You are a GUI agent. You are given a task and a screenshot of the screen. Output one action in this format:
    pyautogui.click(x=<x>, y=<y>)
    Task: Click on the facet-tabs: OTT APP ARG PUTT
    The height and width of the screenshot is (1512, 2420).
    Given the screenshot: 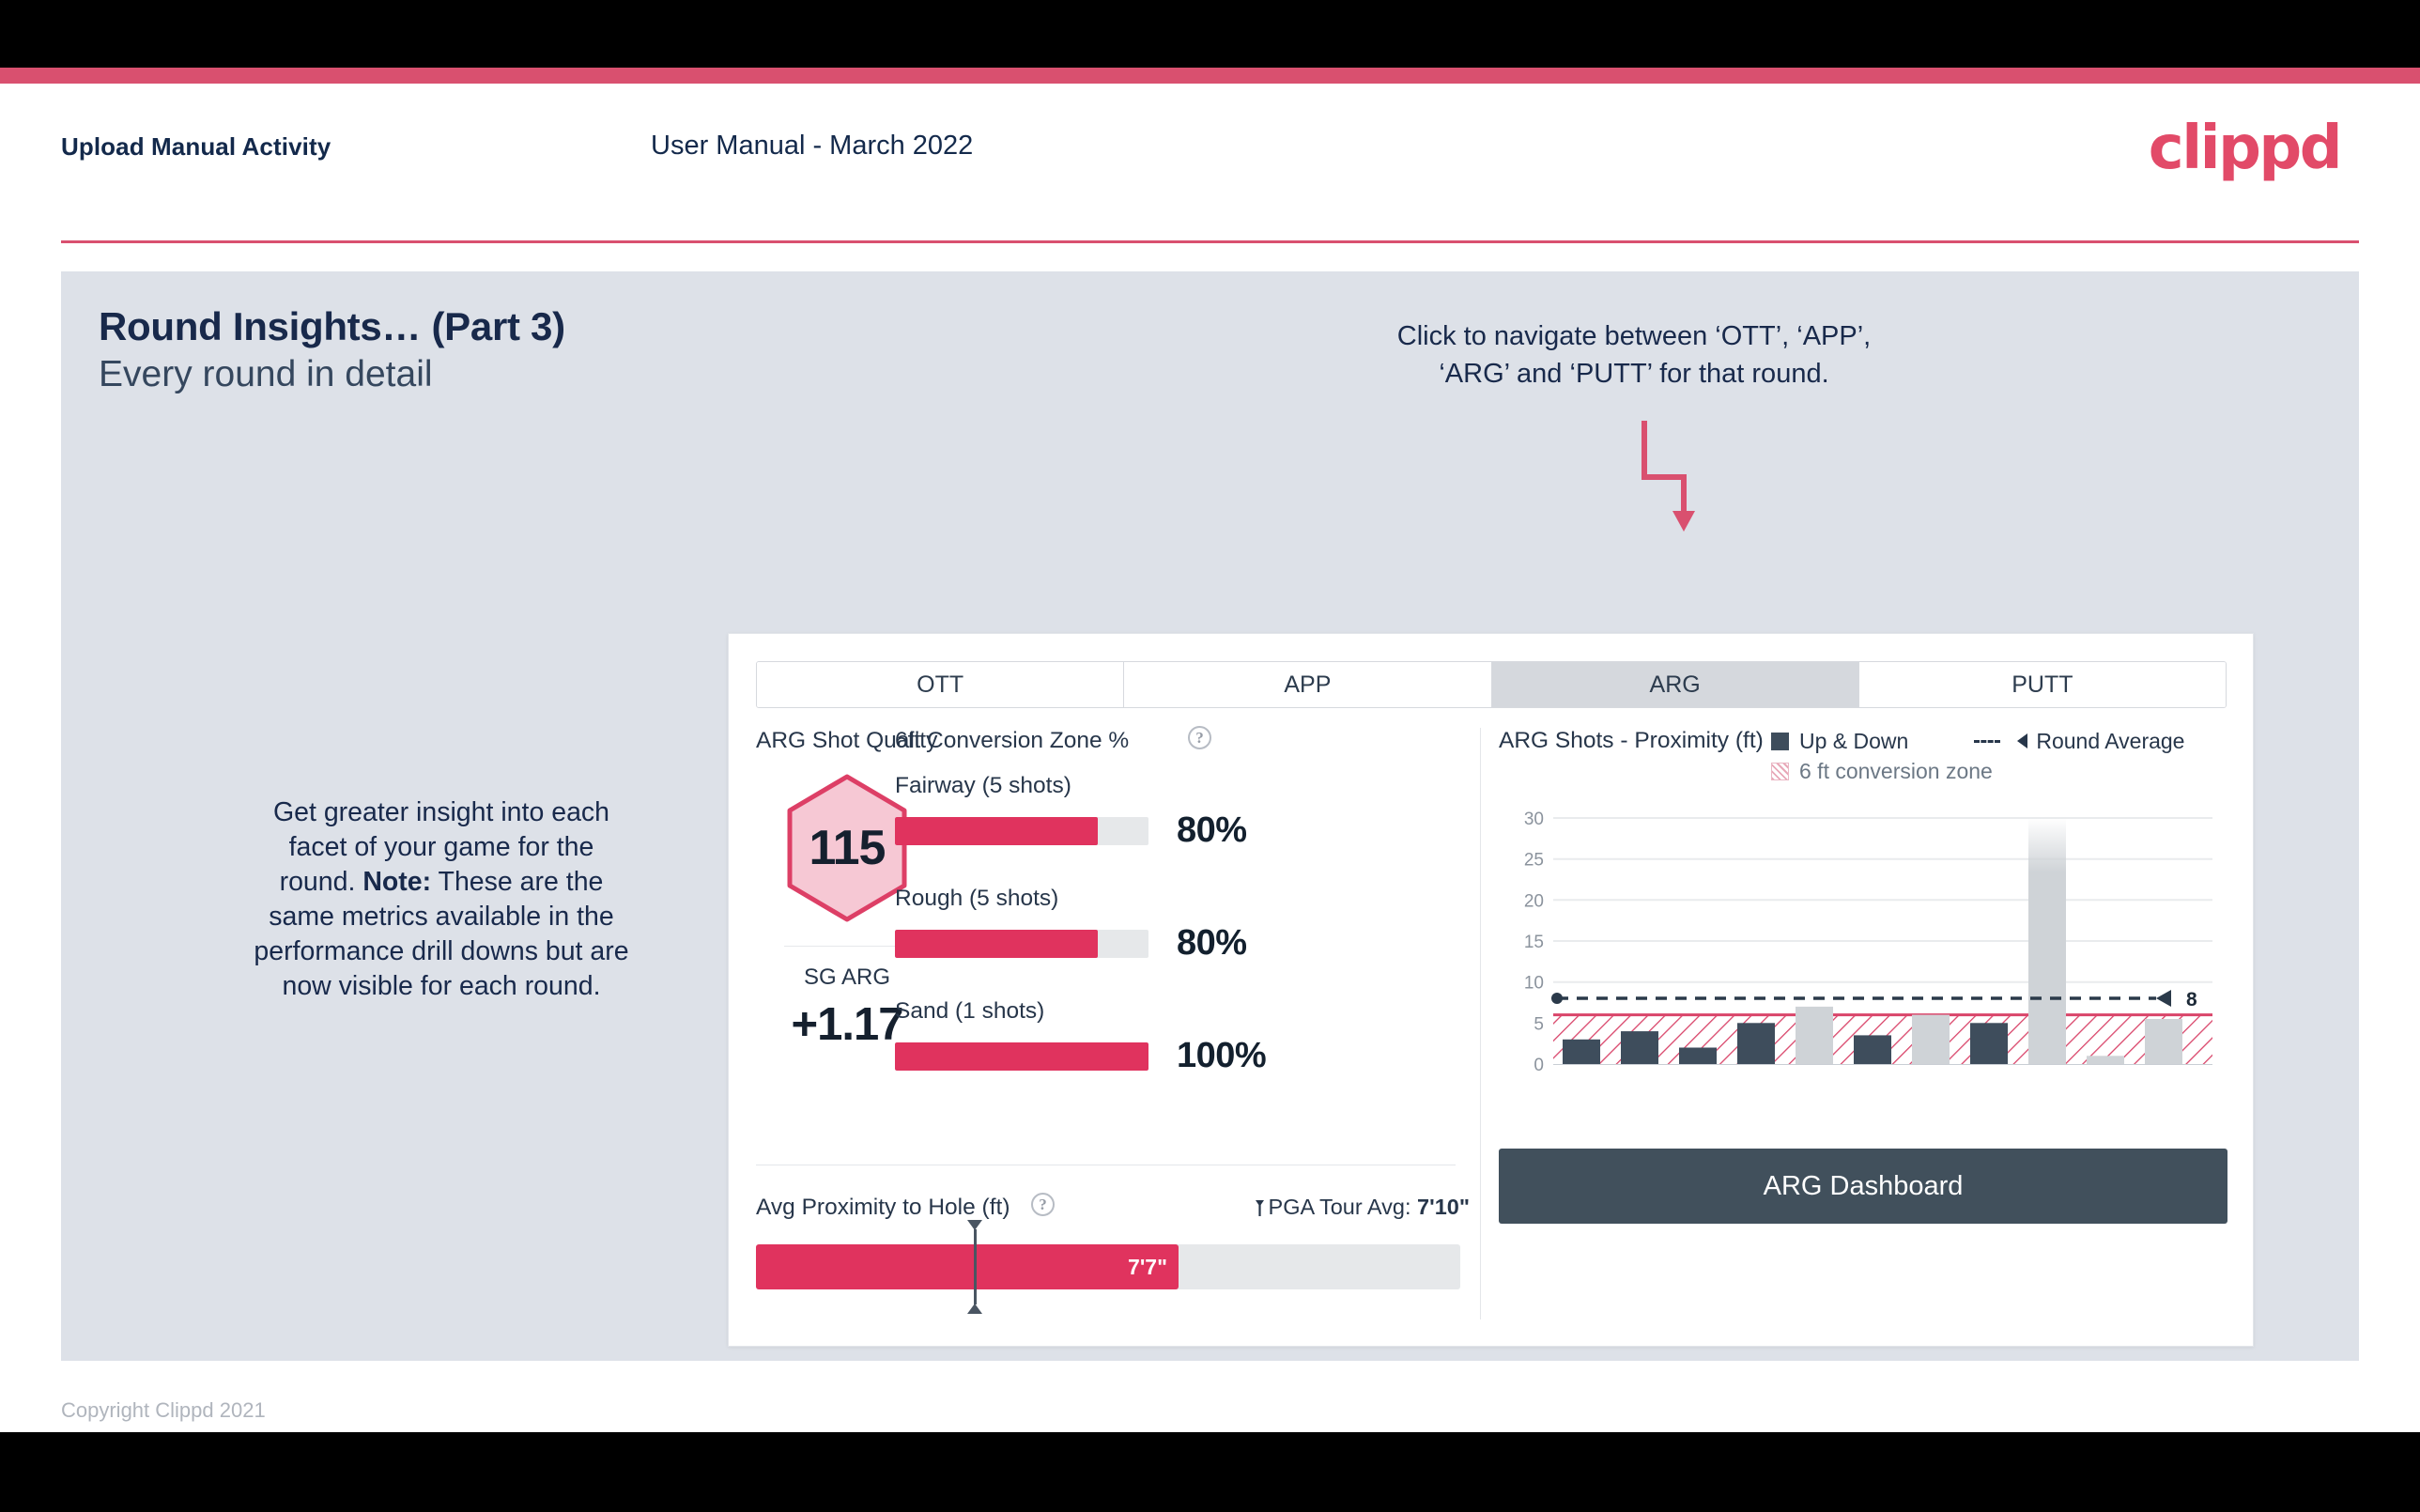 What is the action you would take?
    pyautogui.click(x=1491, y=684)
    